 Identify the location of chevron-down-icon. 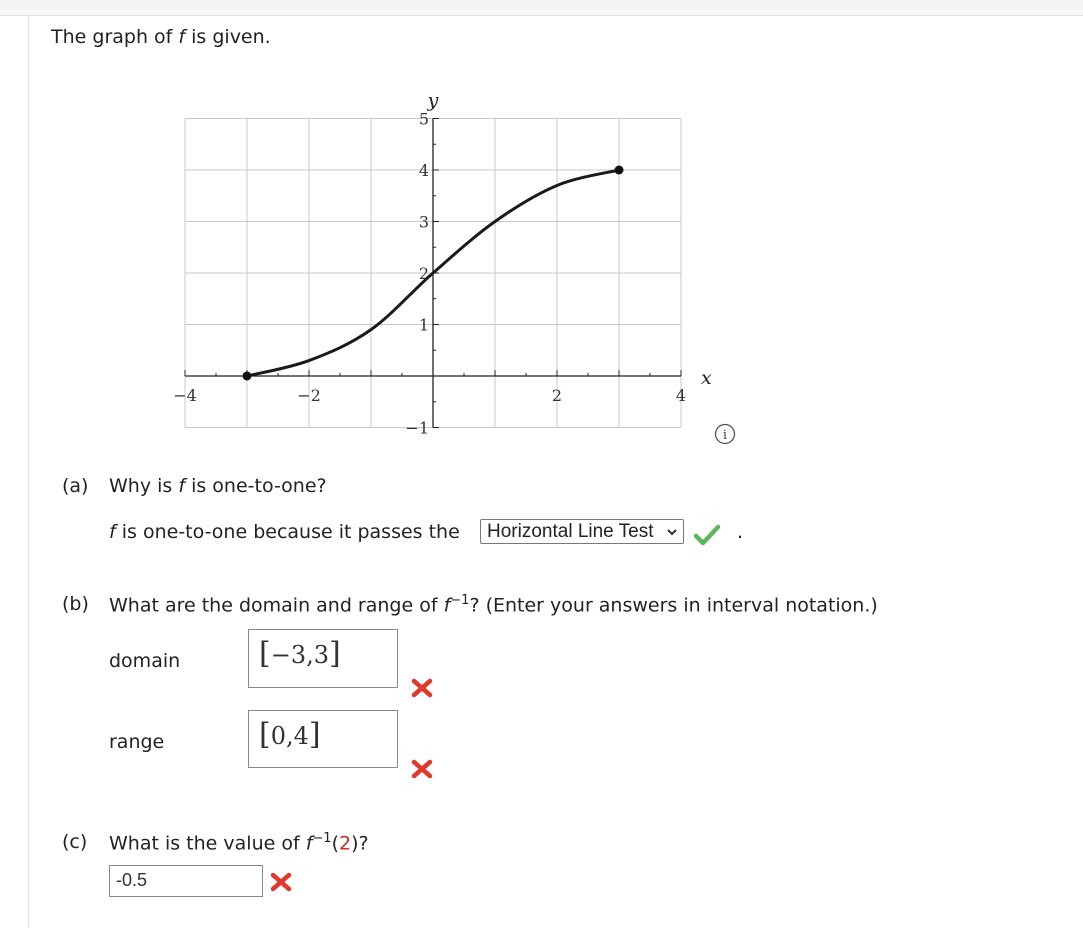
(672, 532).